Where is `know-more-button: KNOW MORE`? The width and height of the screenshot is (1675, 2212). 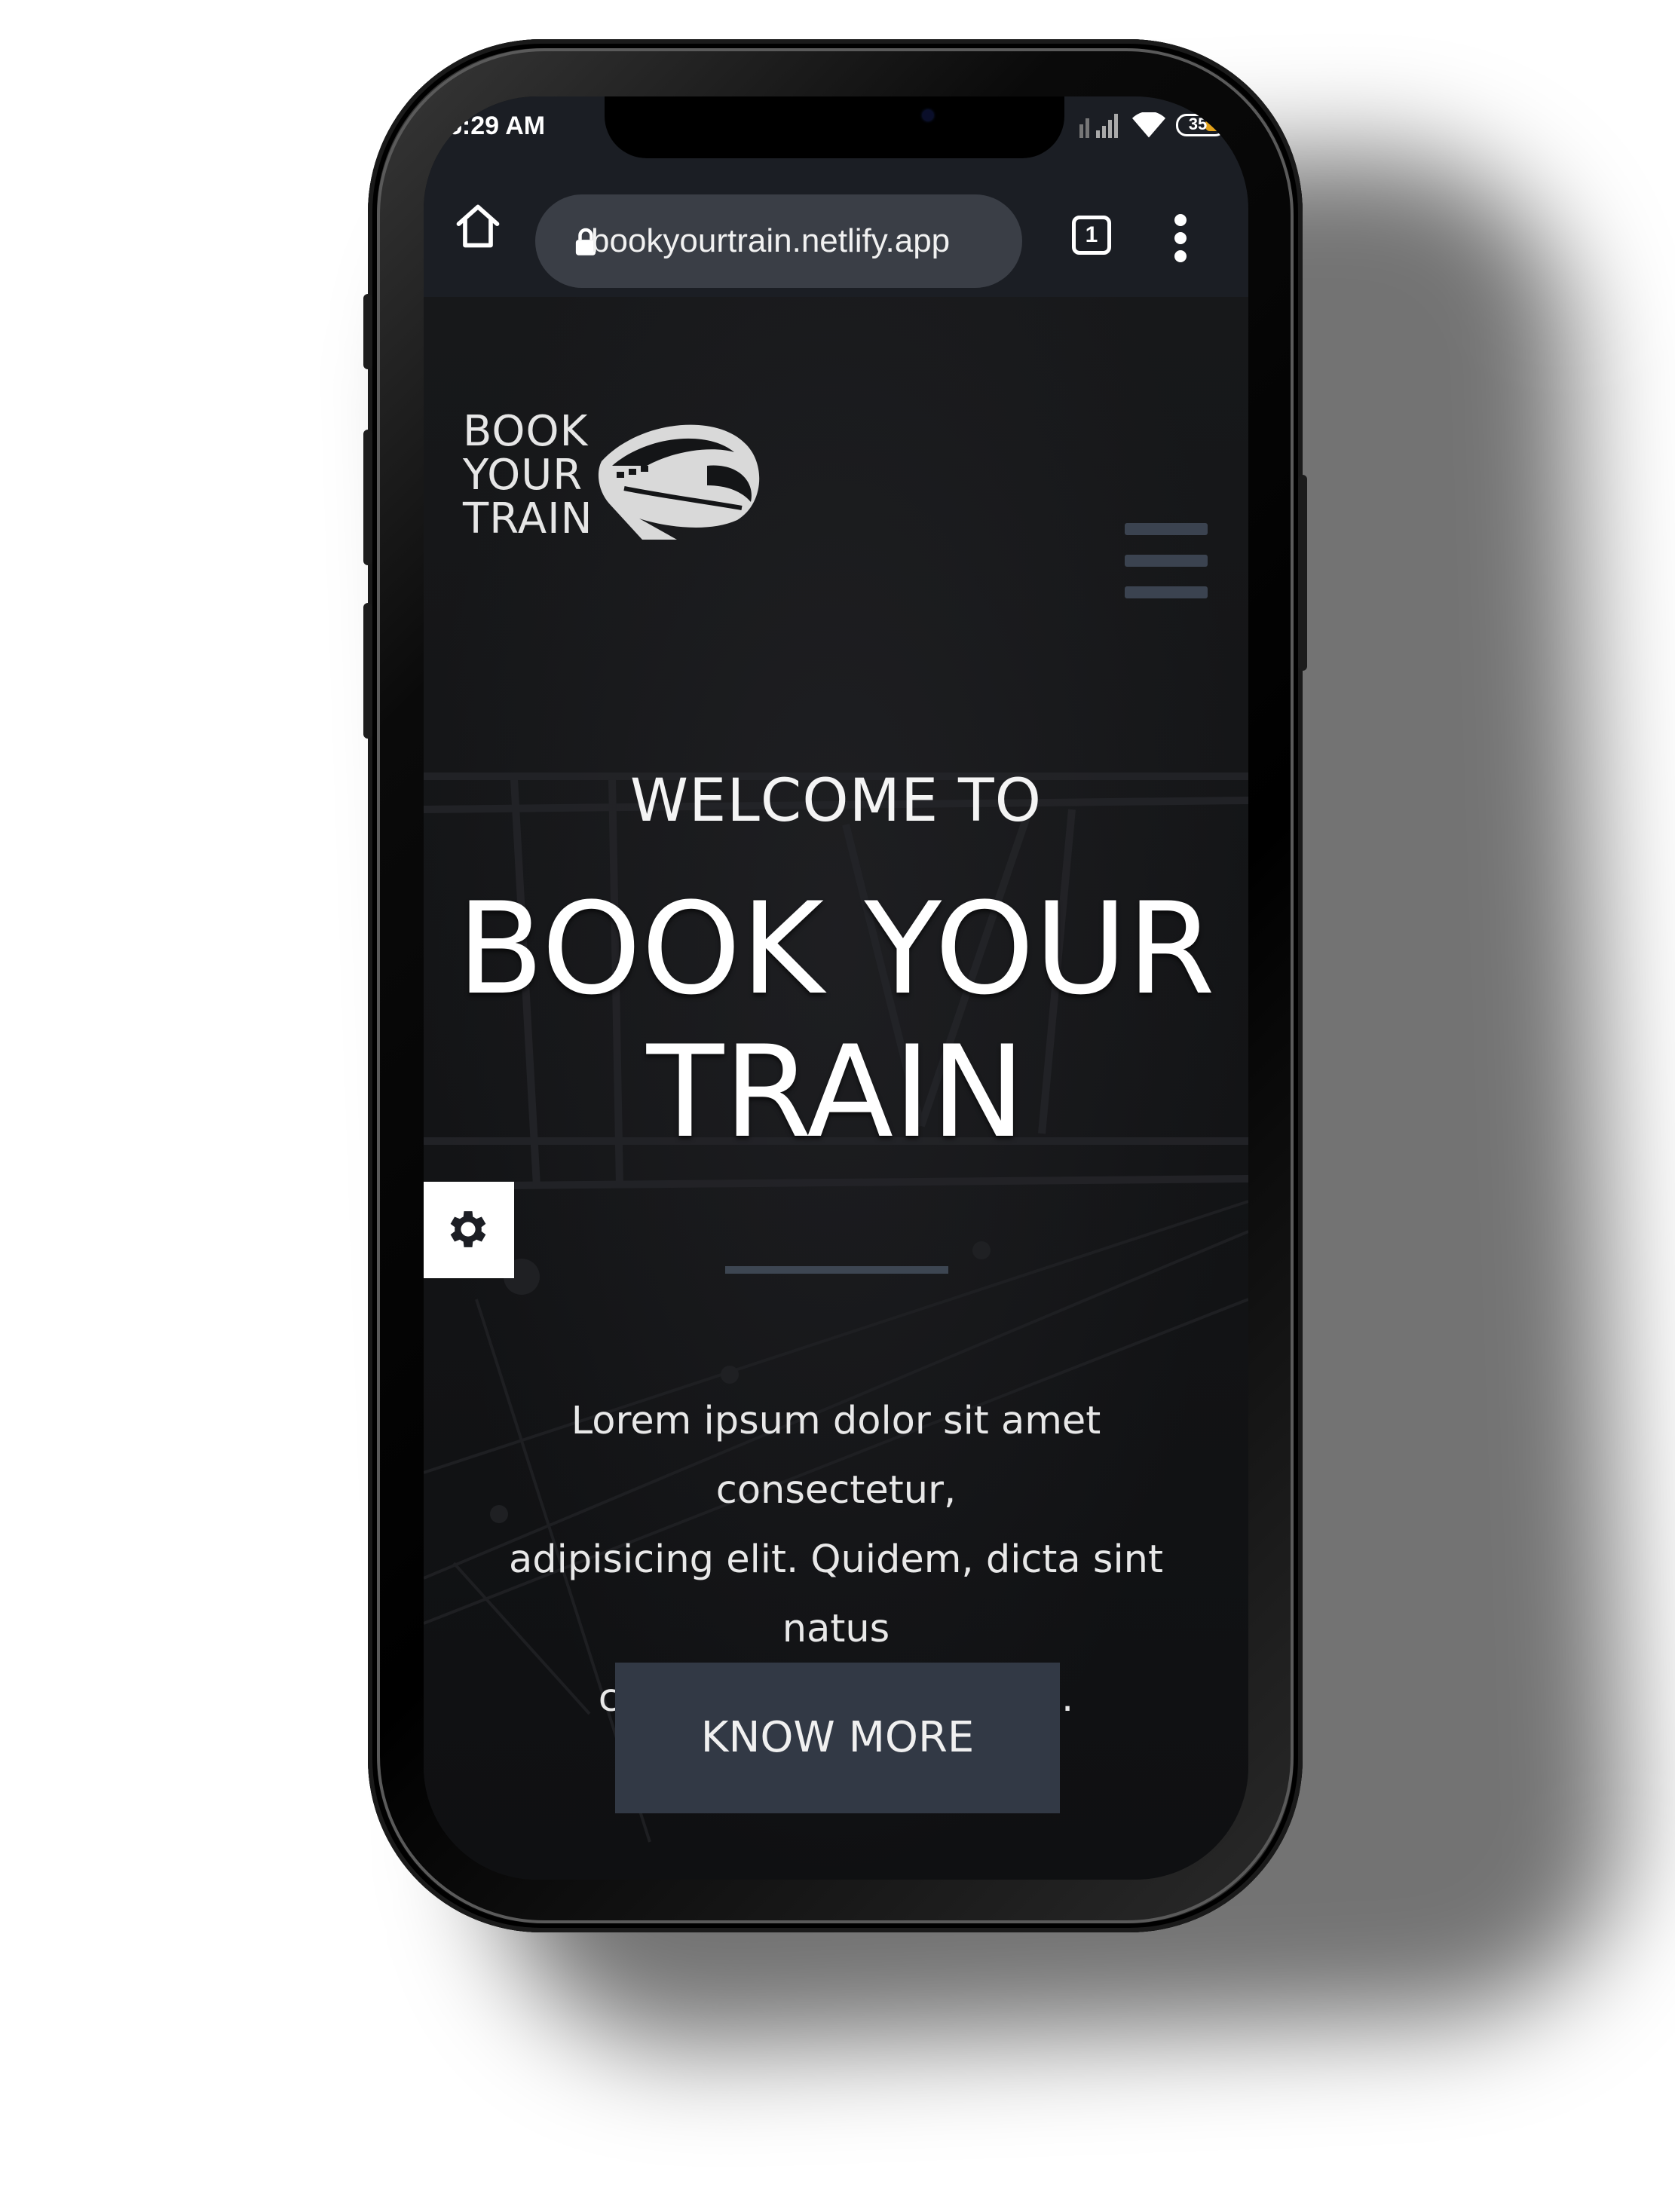 know-more-button: KNOW MORE is located at coordinates (837, 1738).